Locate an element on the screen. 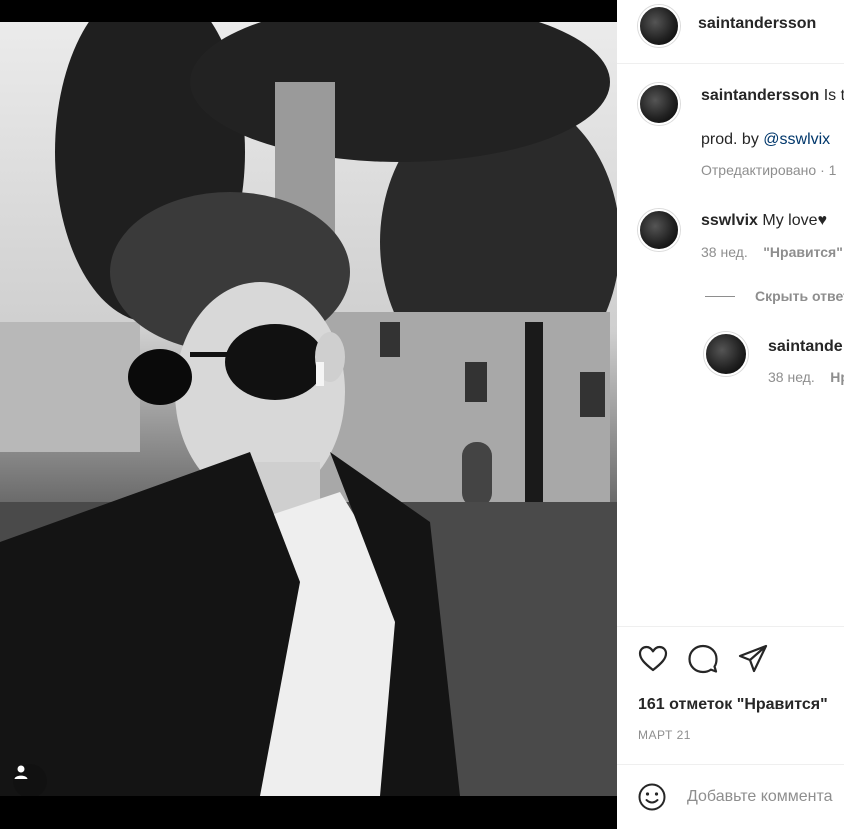  like-button is located at coordinates (653, 659).